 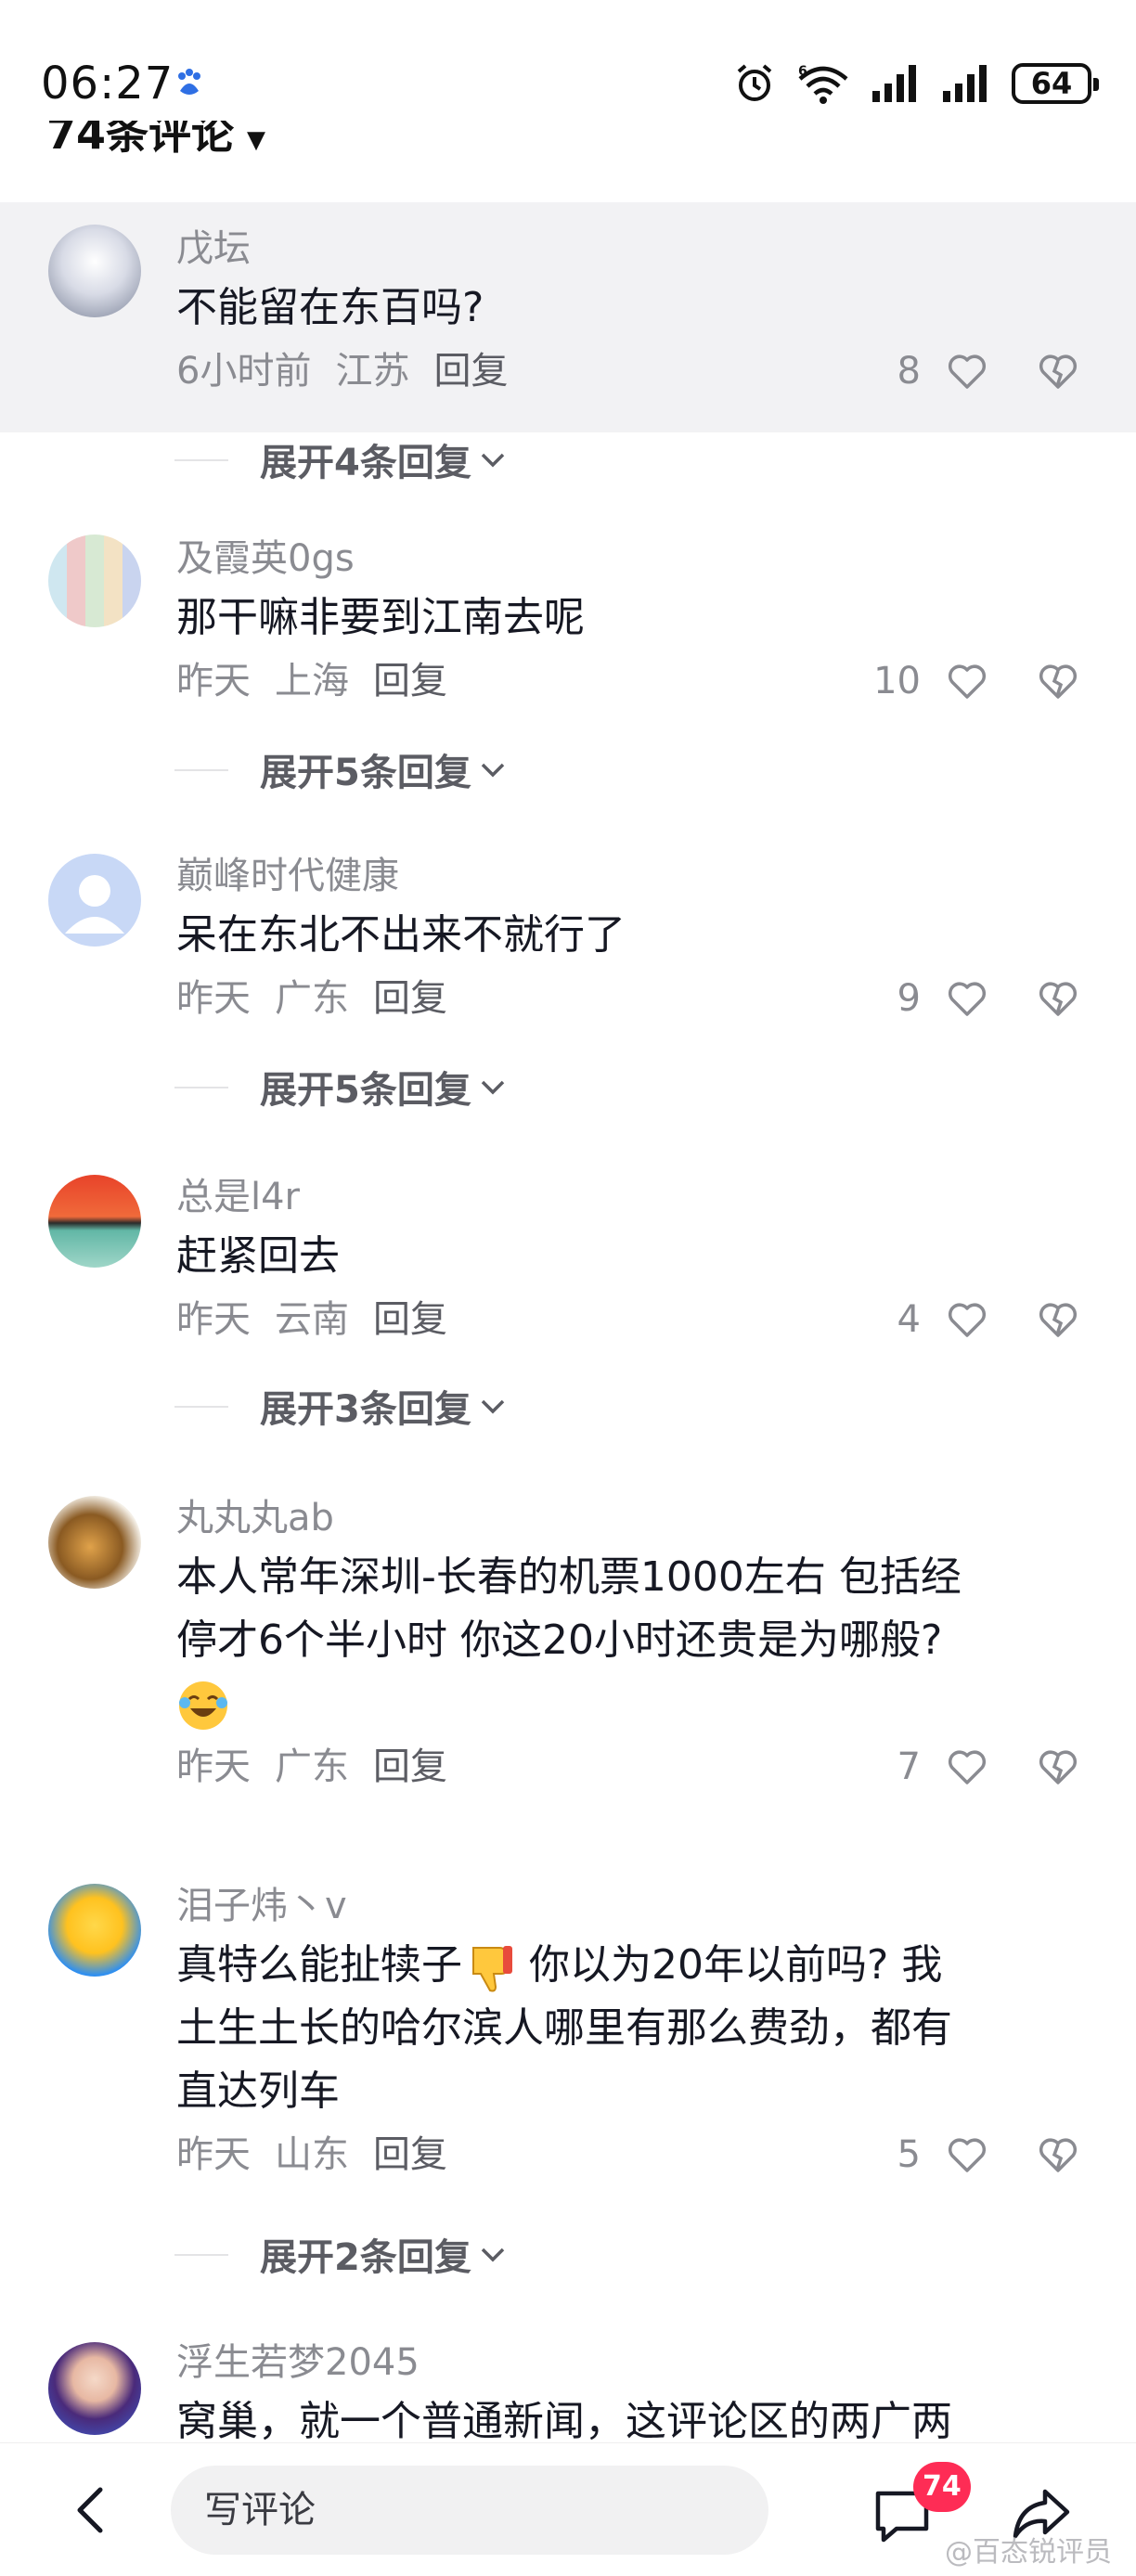 What do you see at coordinates (909, 371) in the screenshot?
I see `like-count: 8` at bounding box center [909, 371].